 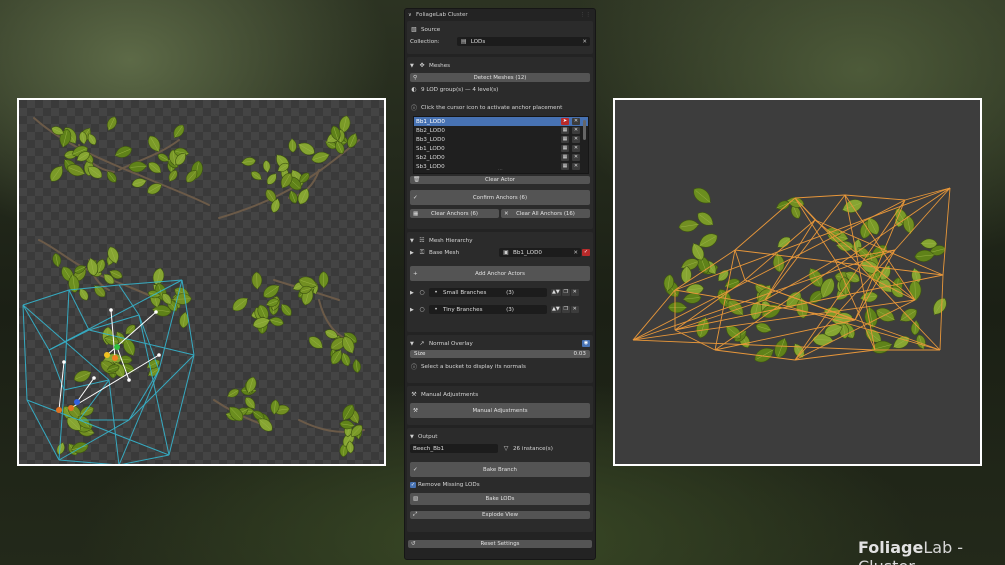 What do you see at coordinates (500, 410) in the screenshot?
I see `manual-adjustments-button: ⚒ Manual Adjustments` at bounding box center [500, 410].